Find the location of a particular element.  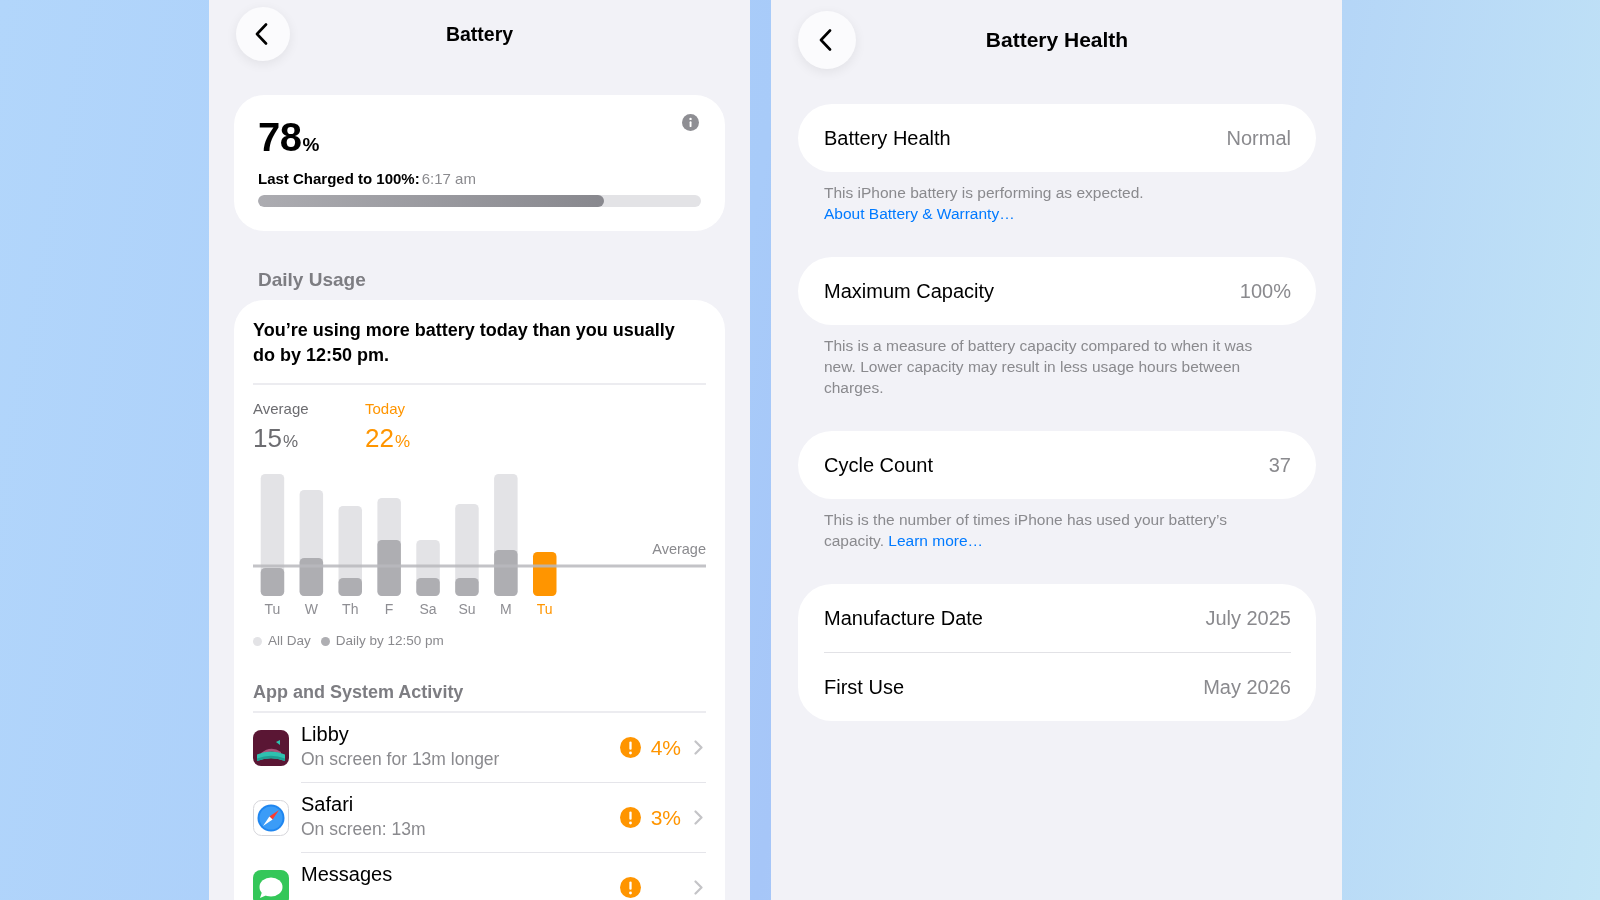

legend-label: All Day is located at coordinates (289, 641).